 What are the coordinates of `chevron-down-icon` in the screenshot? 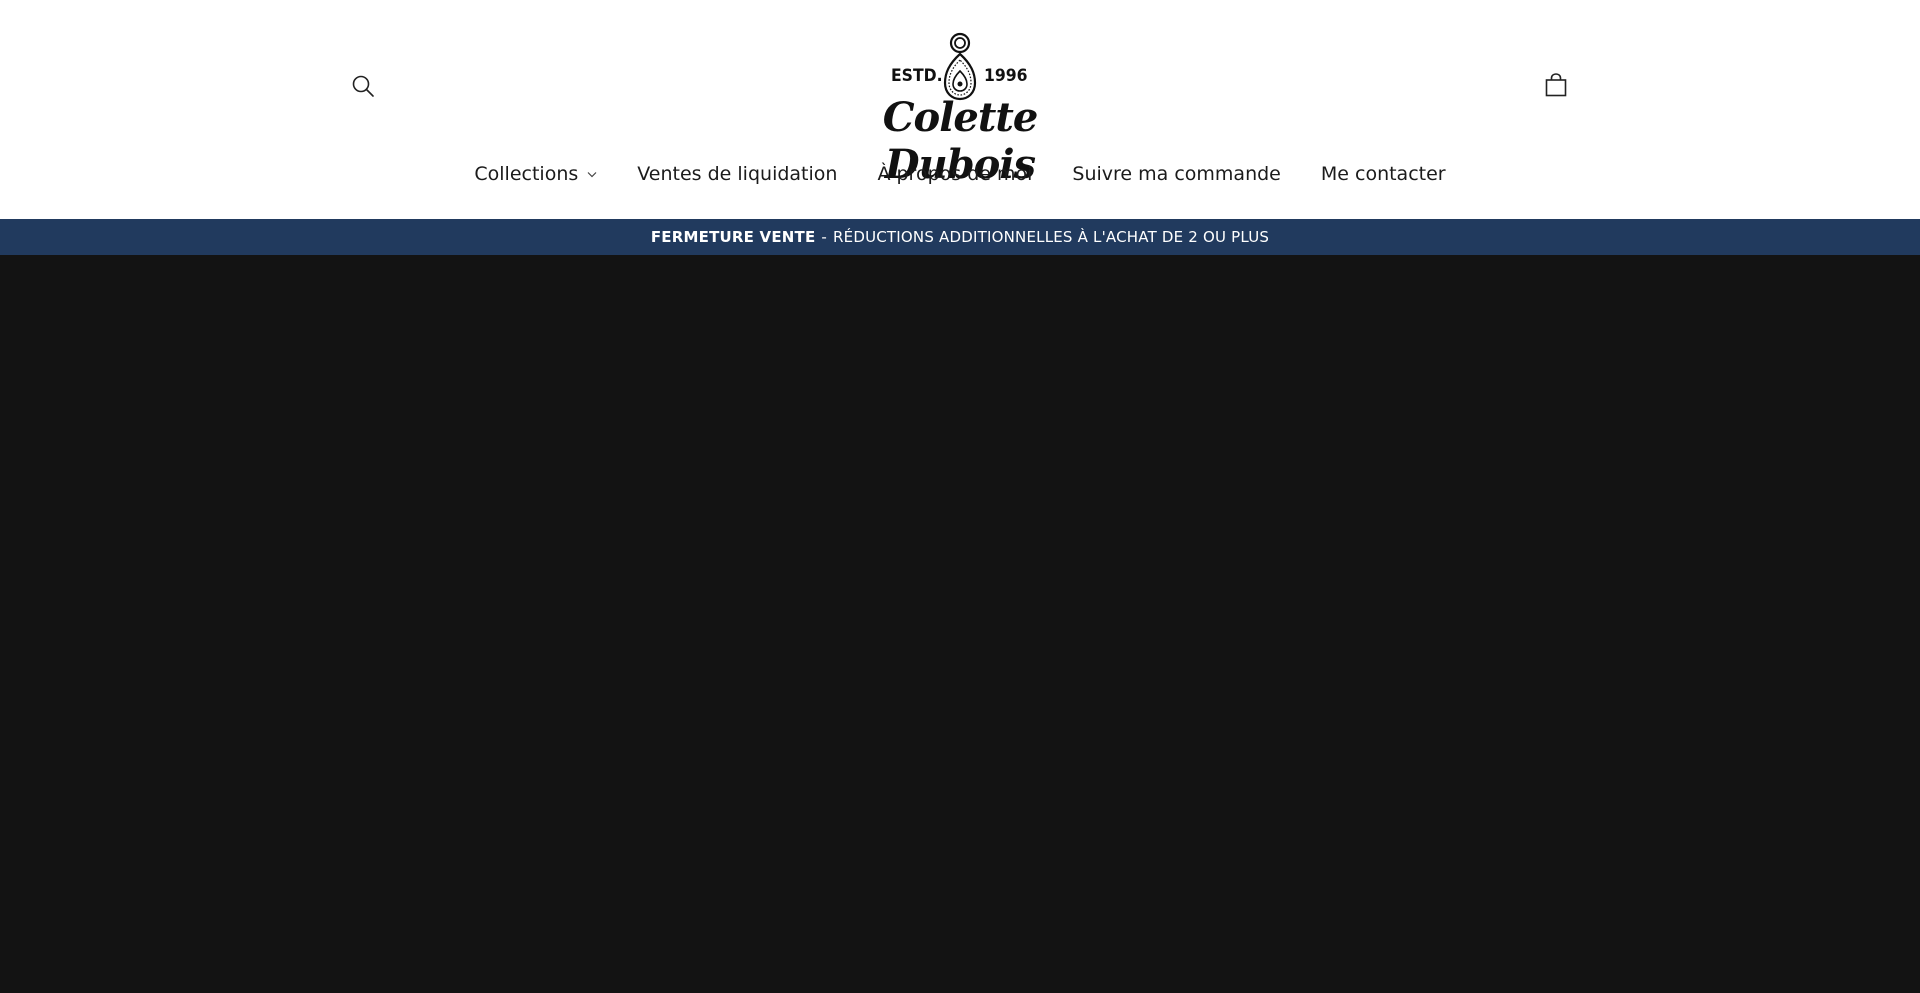 It's located at (592, 174).